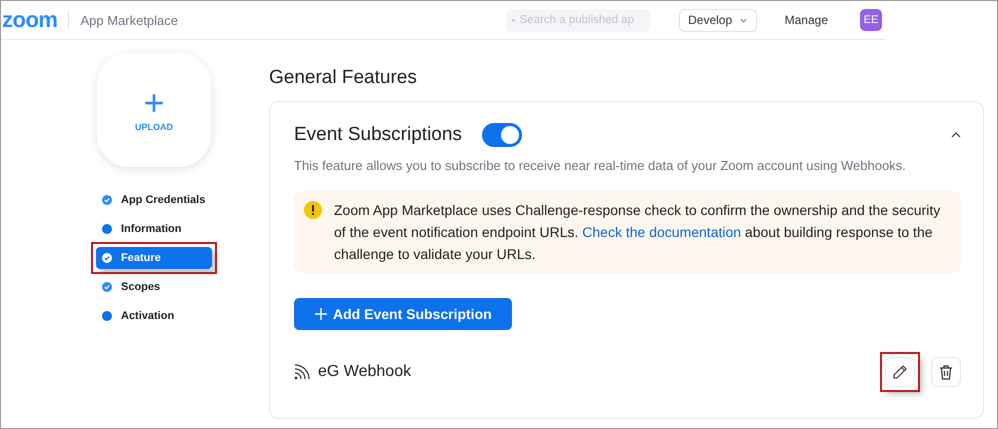 This screenshot has height=429, width=998. I want to click on toggle-switch, so click(502, 135).